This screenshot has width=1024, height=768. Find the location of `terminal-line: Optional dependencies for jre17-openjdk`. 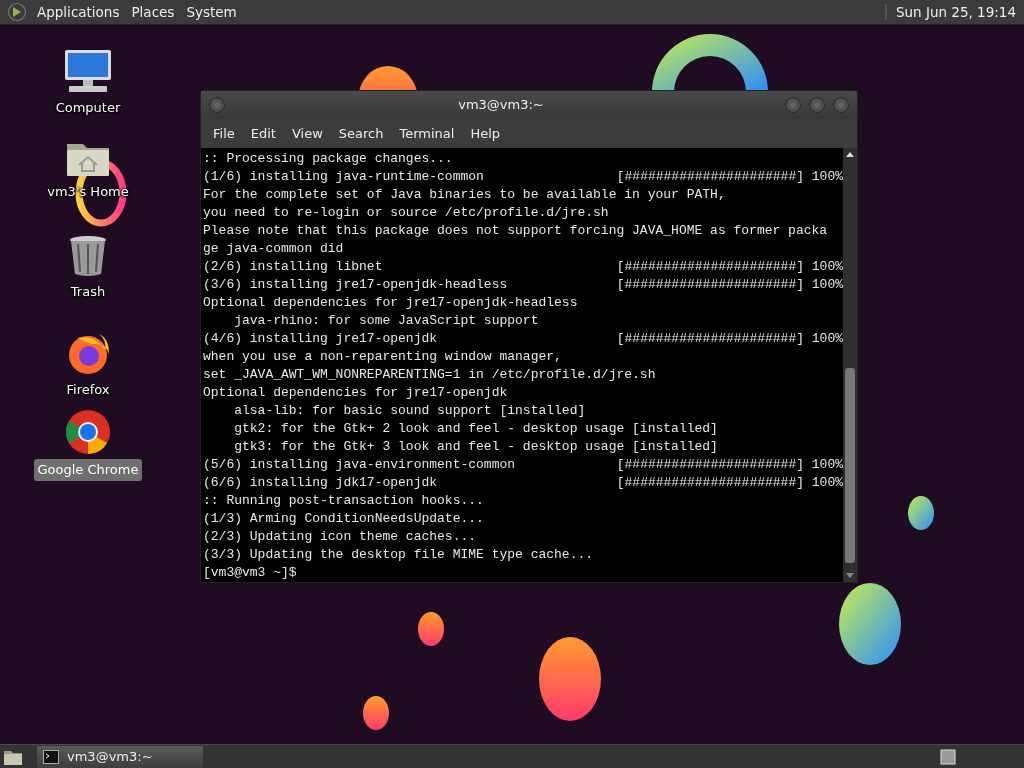

terminal-line: Optional dependencies for jre17-openjdk is located at coordinates (355, 393).